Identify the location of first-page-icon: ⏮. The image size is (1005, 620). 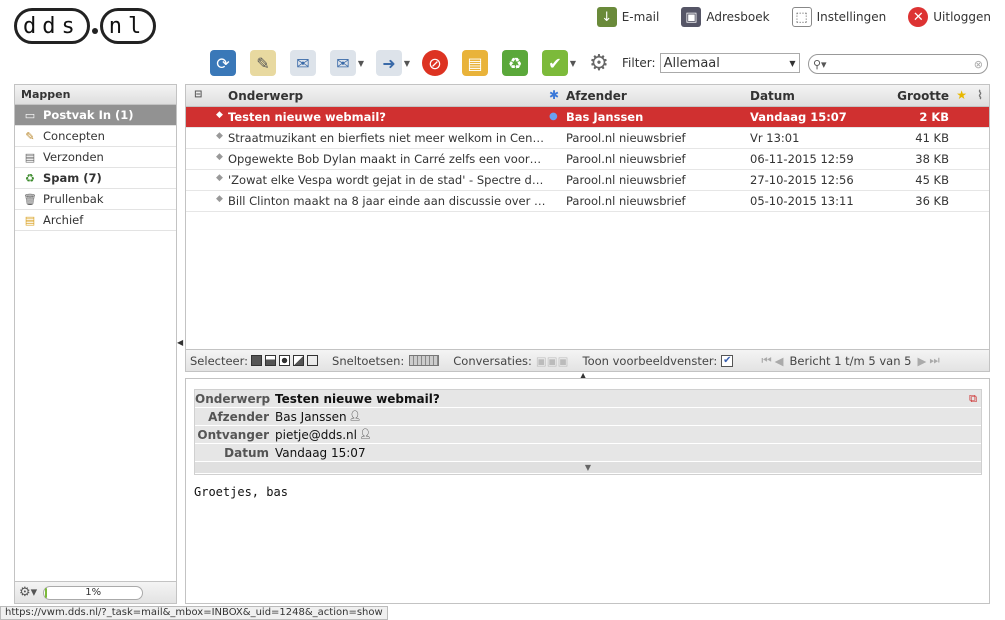
(766, 360).